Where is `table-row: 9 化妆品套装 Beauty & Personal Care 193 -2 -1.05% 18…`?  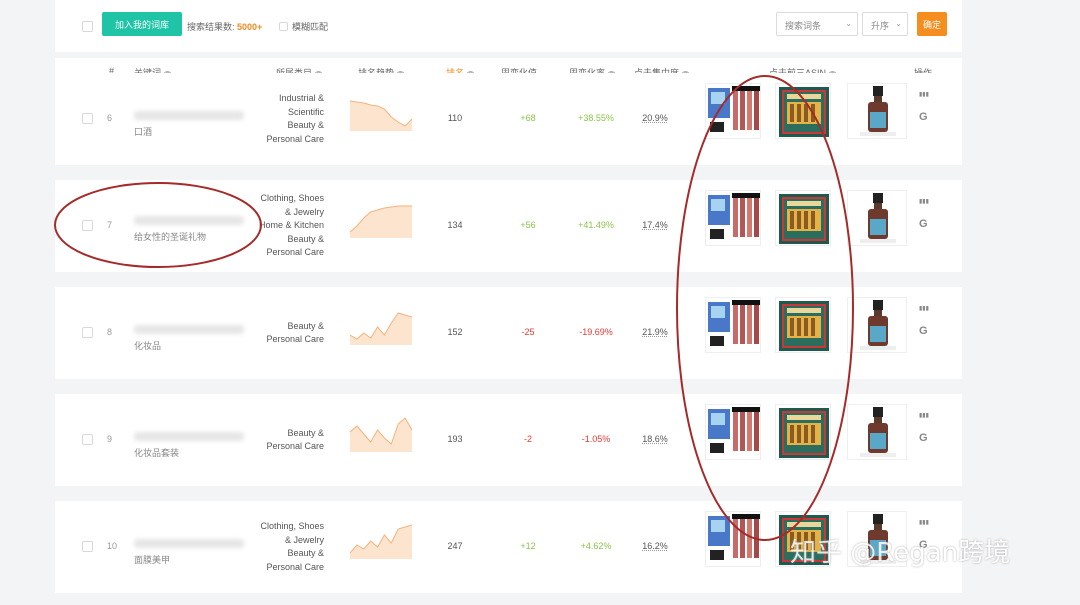
table-row: 9 化妆品套装 Beauty & Personal Care 193 -2 -1.05% 18… is located at coordinates (508, 440).